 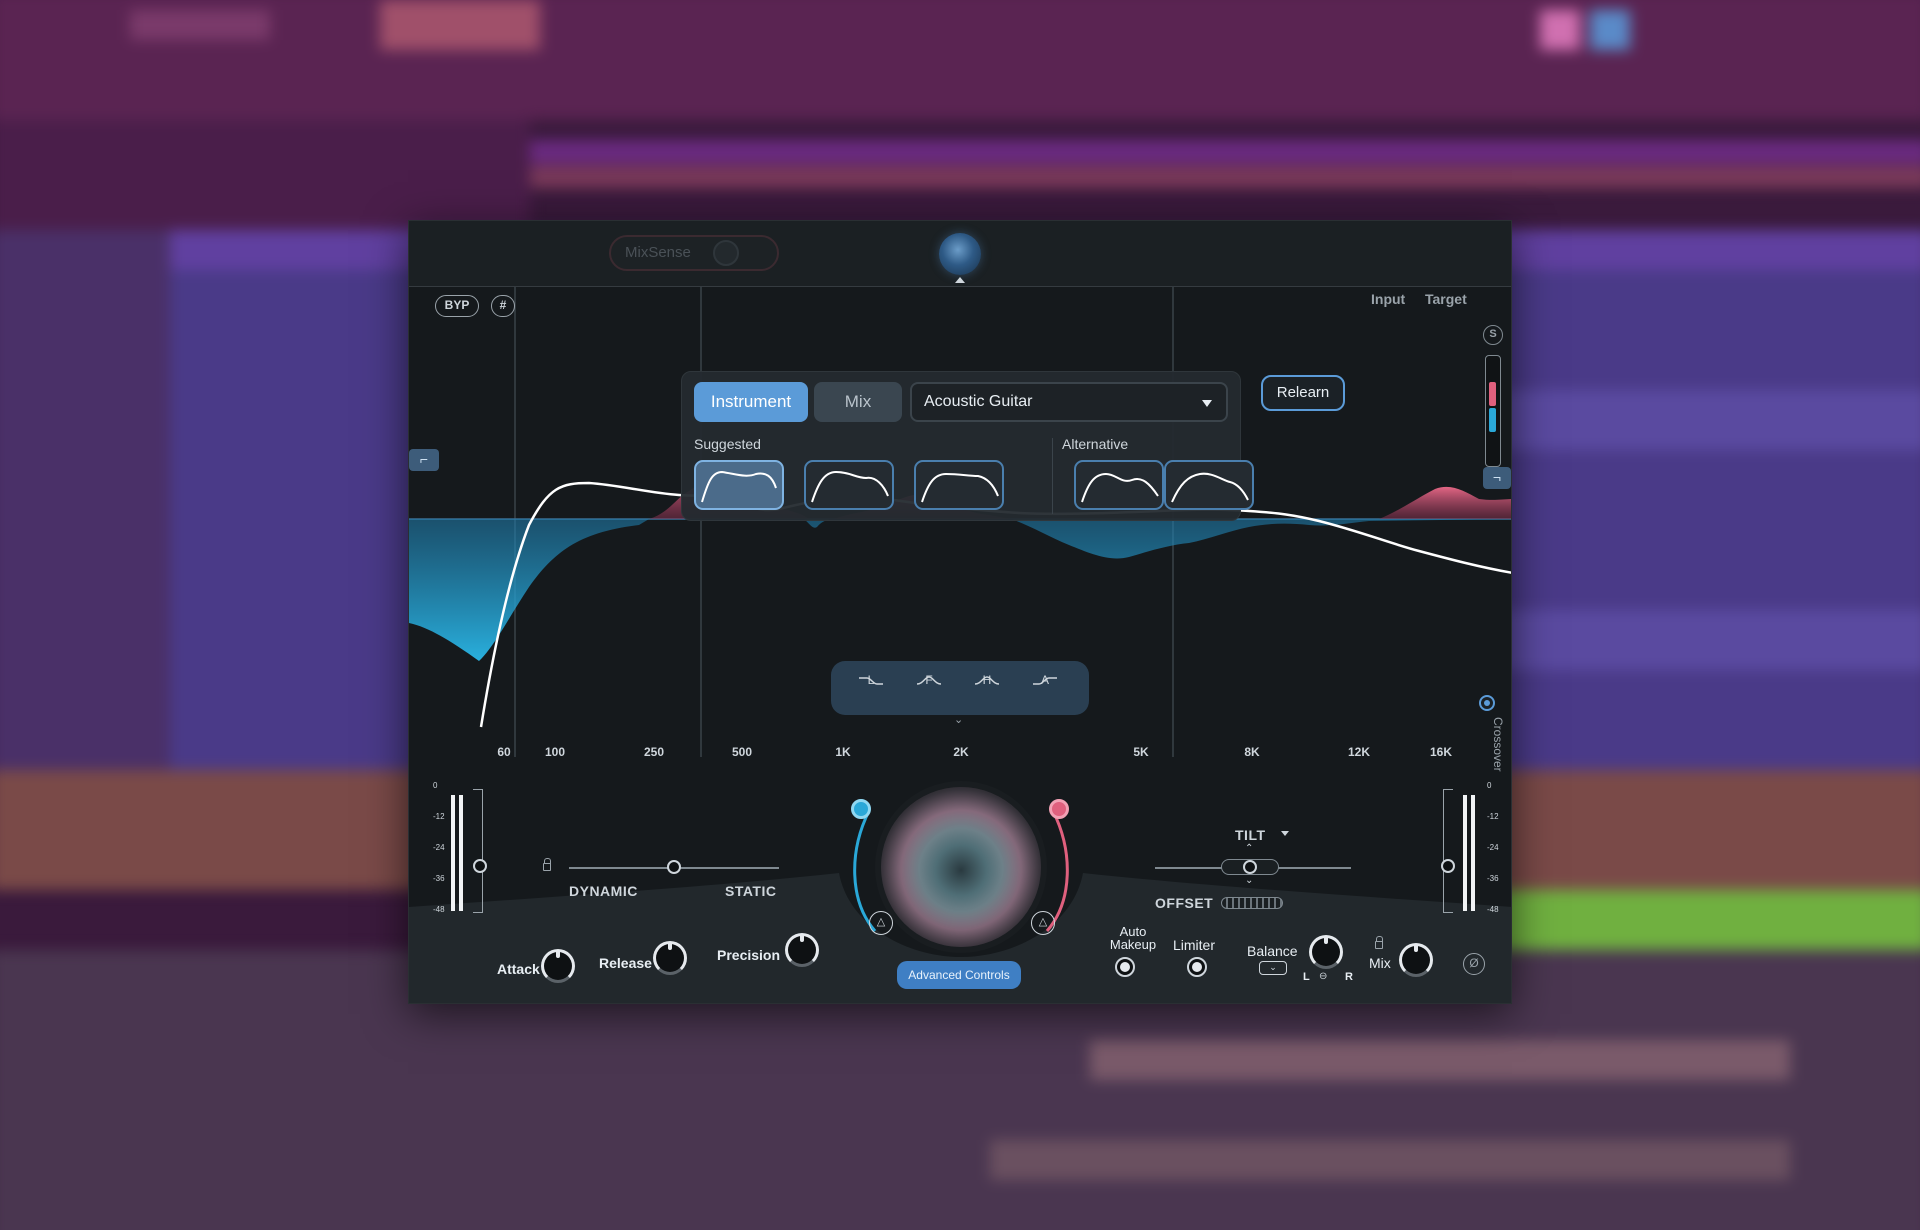 What do you see at coordinates (1250, 835) in the screenshot?
I see `tilt-label: TILT` at bounding box center [1250, 835].